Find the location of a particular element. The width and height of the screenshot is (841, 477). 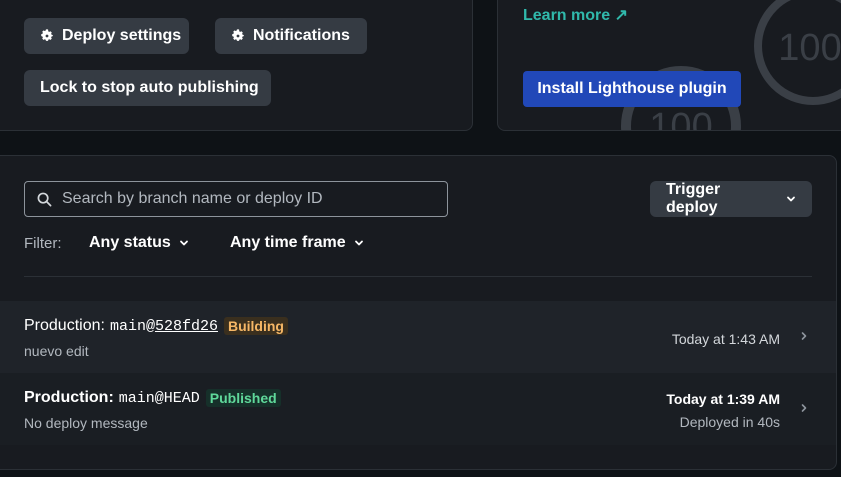

deploy-search-field is located at coordinates (236, 199).